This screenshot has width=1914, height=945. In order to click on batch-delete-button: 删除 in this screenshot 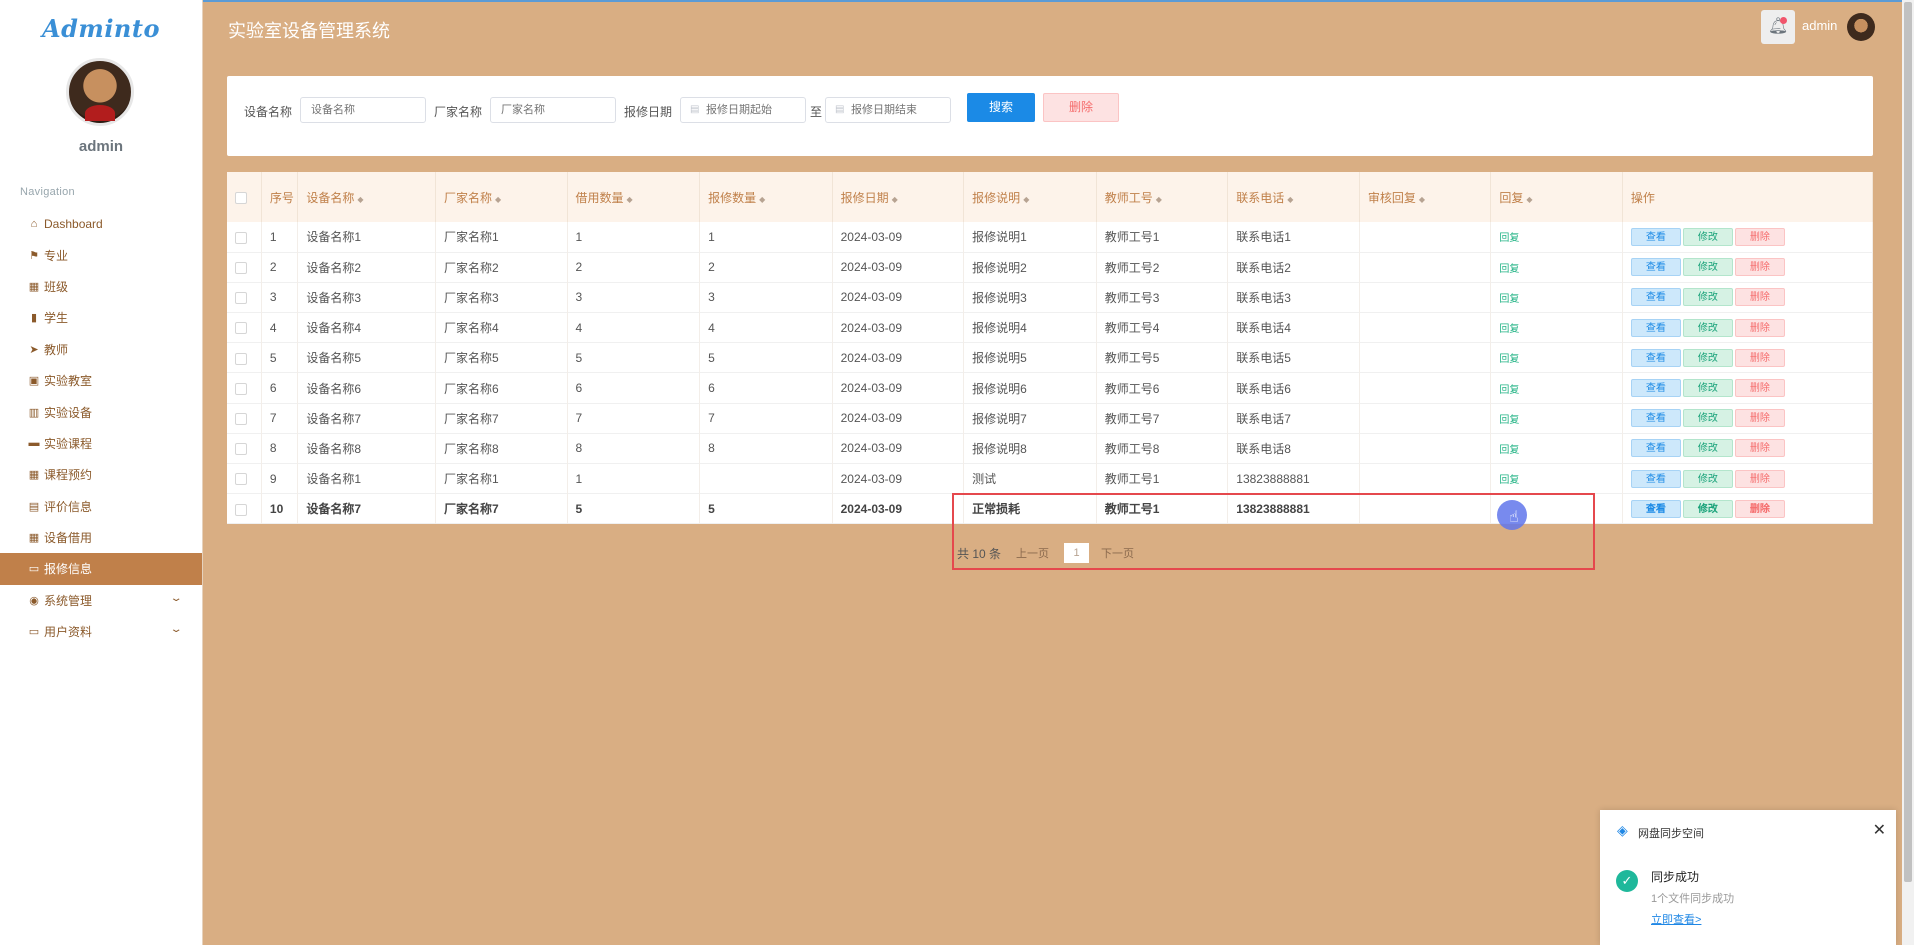, I will do `click(1081, 107)`.